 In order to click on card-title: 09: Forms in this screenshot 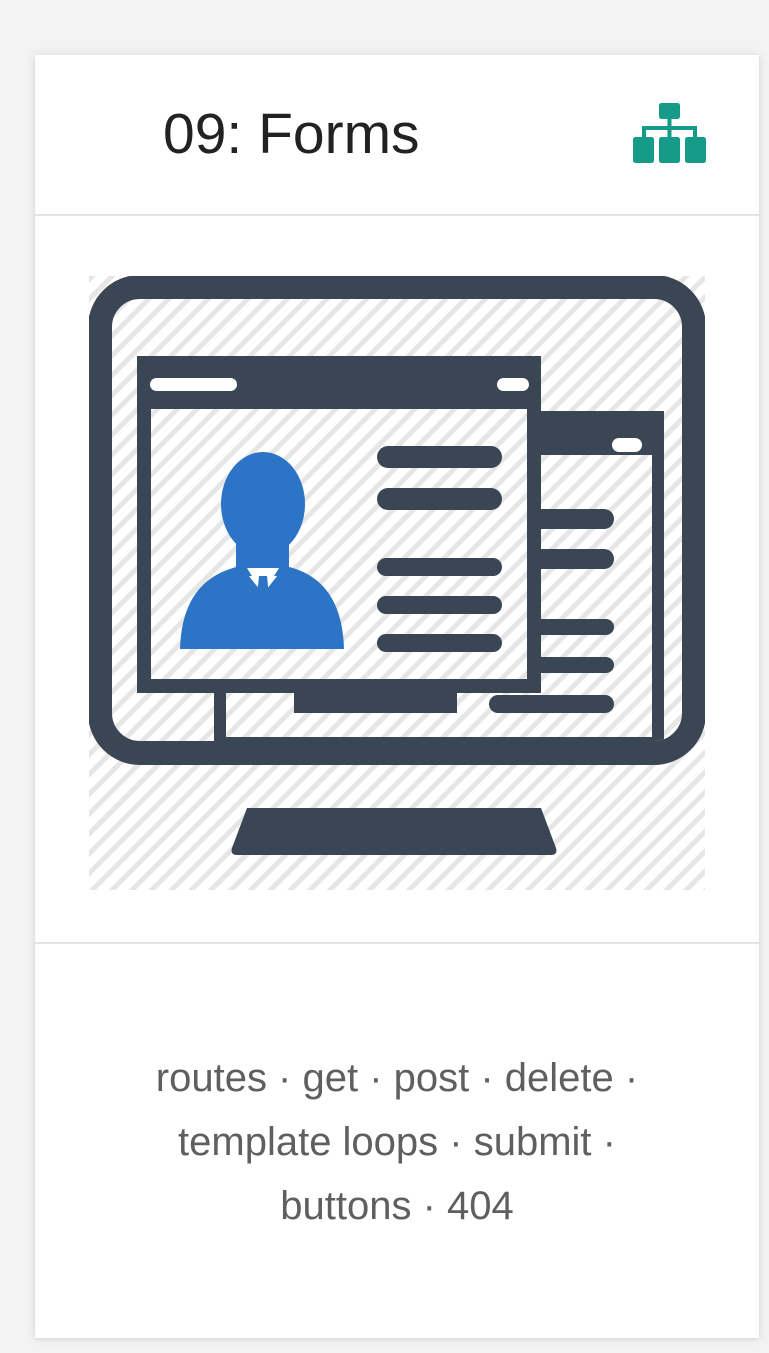, I will do `click(291, 134)`.